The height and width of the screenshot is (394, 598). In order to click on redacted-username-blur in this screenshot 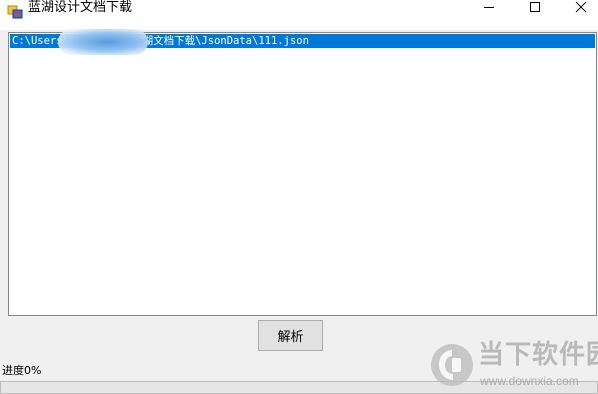, I will do `click(103, 42)`.